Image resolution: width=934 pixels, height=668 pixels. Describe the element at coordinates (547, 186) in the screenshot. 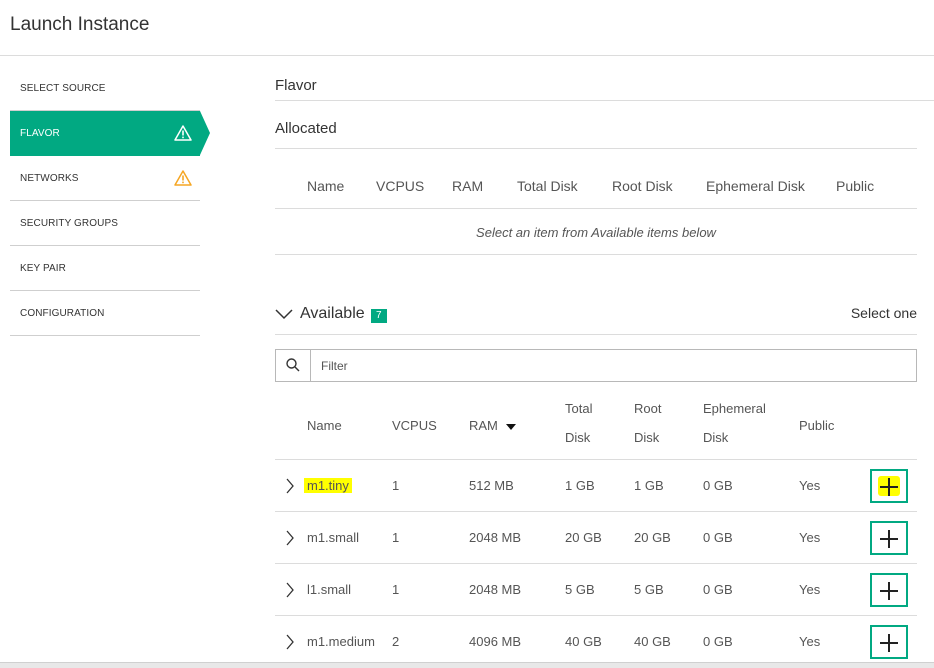

I see `col-total-disk: Total Disk` at that location.